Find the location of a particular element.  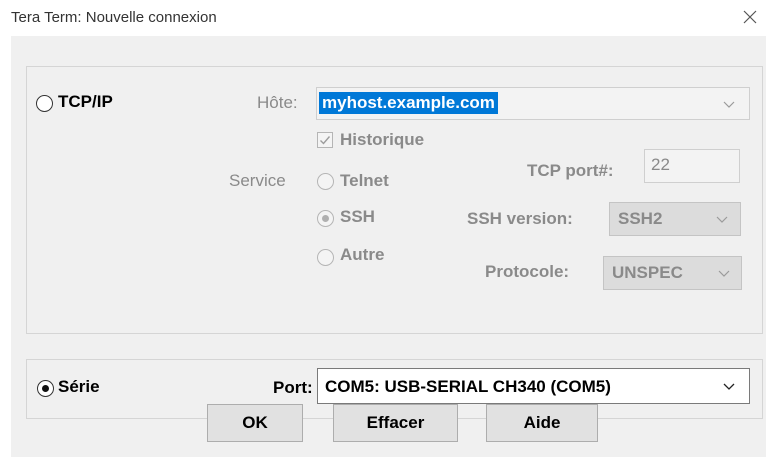

close-icon is located at coordinates (750, 17).